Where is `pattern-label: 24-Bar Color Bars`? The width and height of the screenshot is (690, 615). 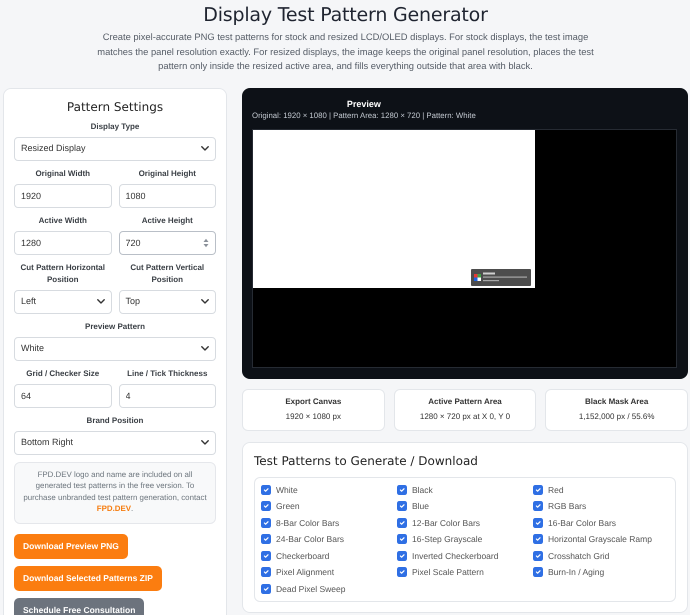 pattern-label: 24-Bar Color Bars is located at coordinates (310, 539).